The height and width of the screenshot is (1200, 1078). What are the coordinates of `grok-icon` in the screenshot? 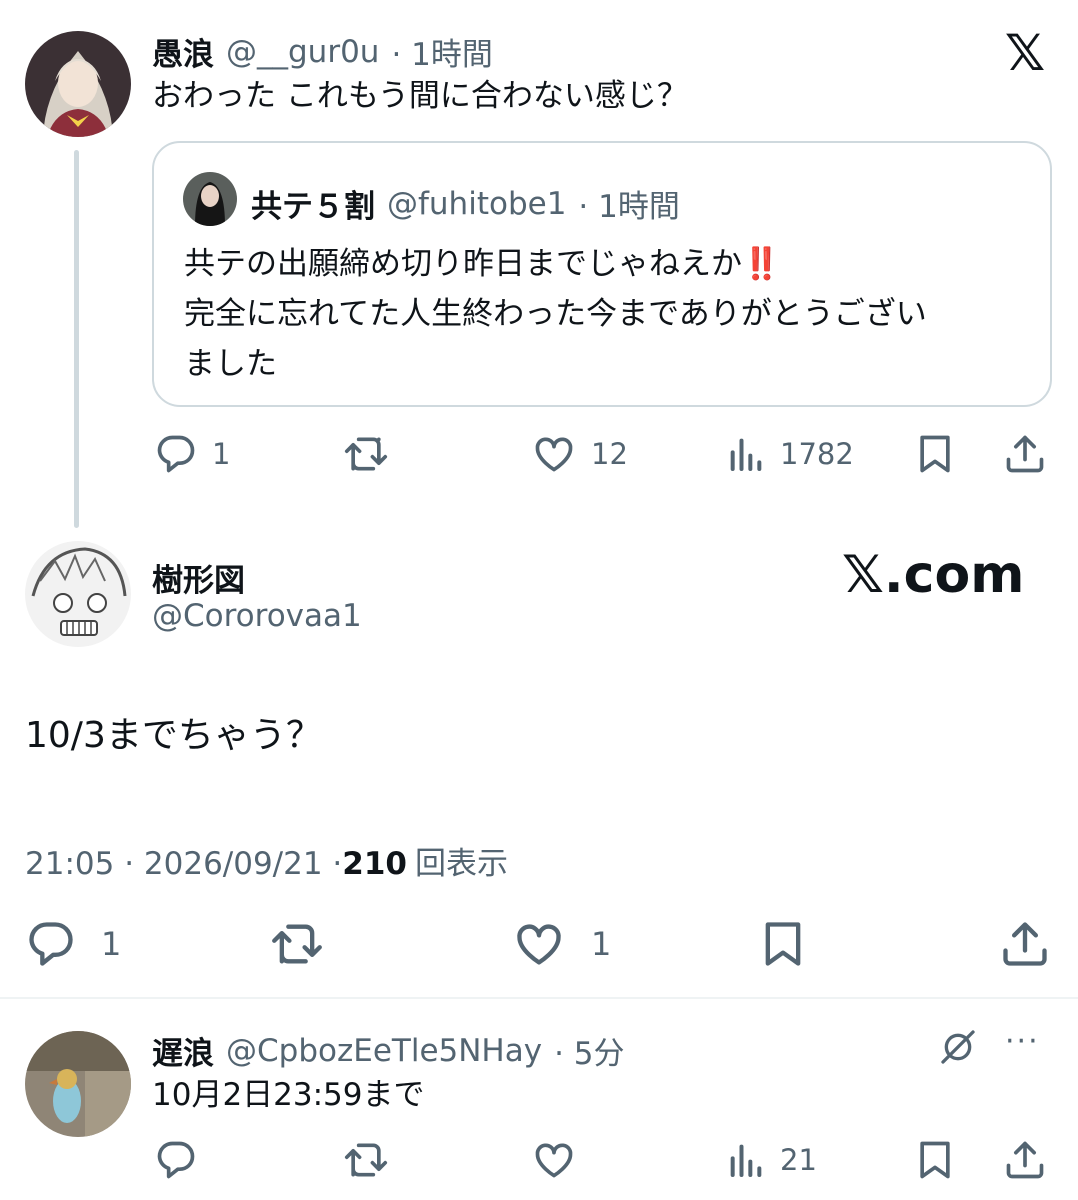 It's located at (958, 1047).